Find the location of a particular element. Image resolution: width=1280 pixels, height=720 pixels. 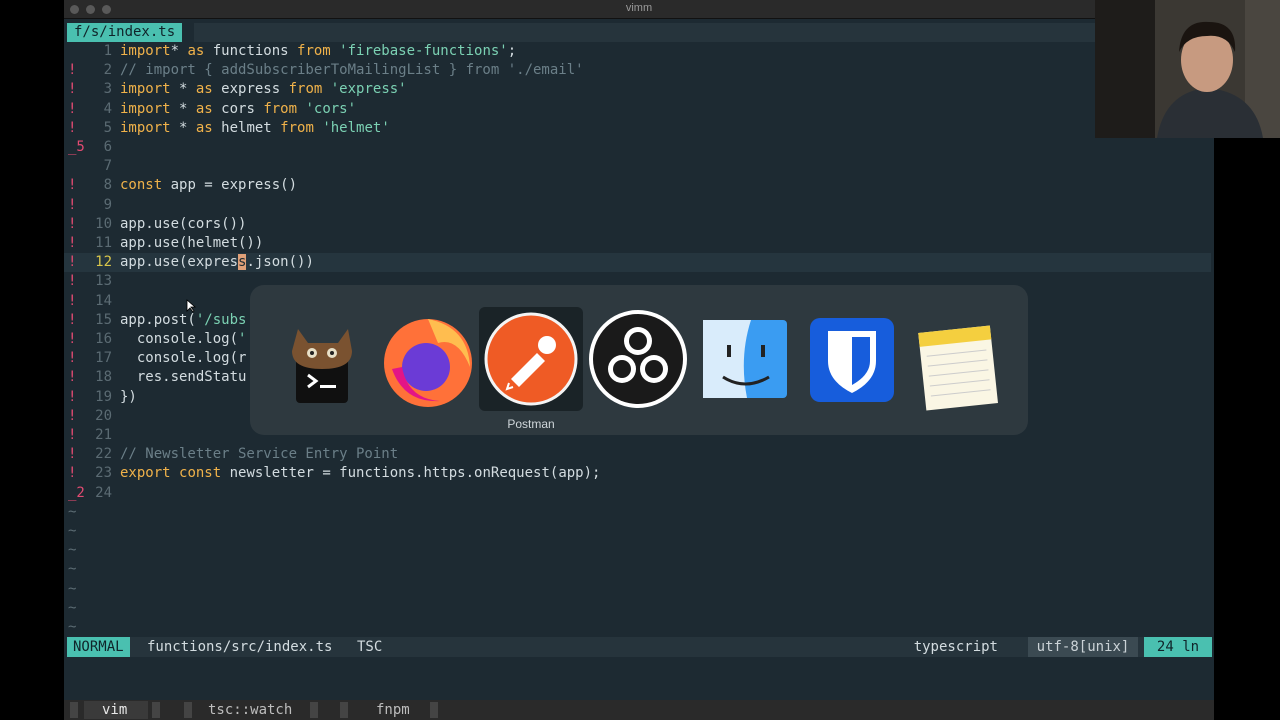

code-line: ! 12 app.use(express.json()) is located at coordinates (637, 263).